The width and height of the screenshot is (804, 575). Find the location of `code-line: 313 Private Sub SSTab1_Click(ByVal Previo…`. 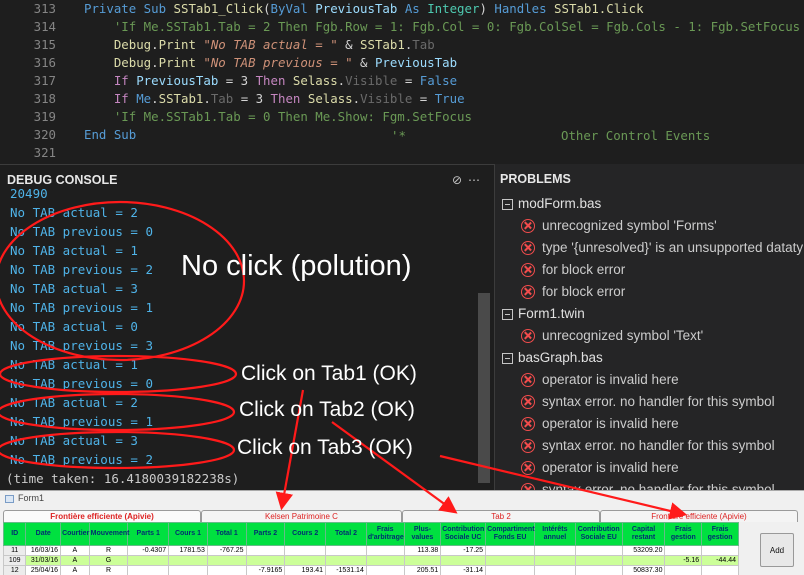

code-line: 313 Private Sub SSTab1_Click(ByVal Previo… is located at coordinates (402, 9).